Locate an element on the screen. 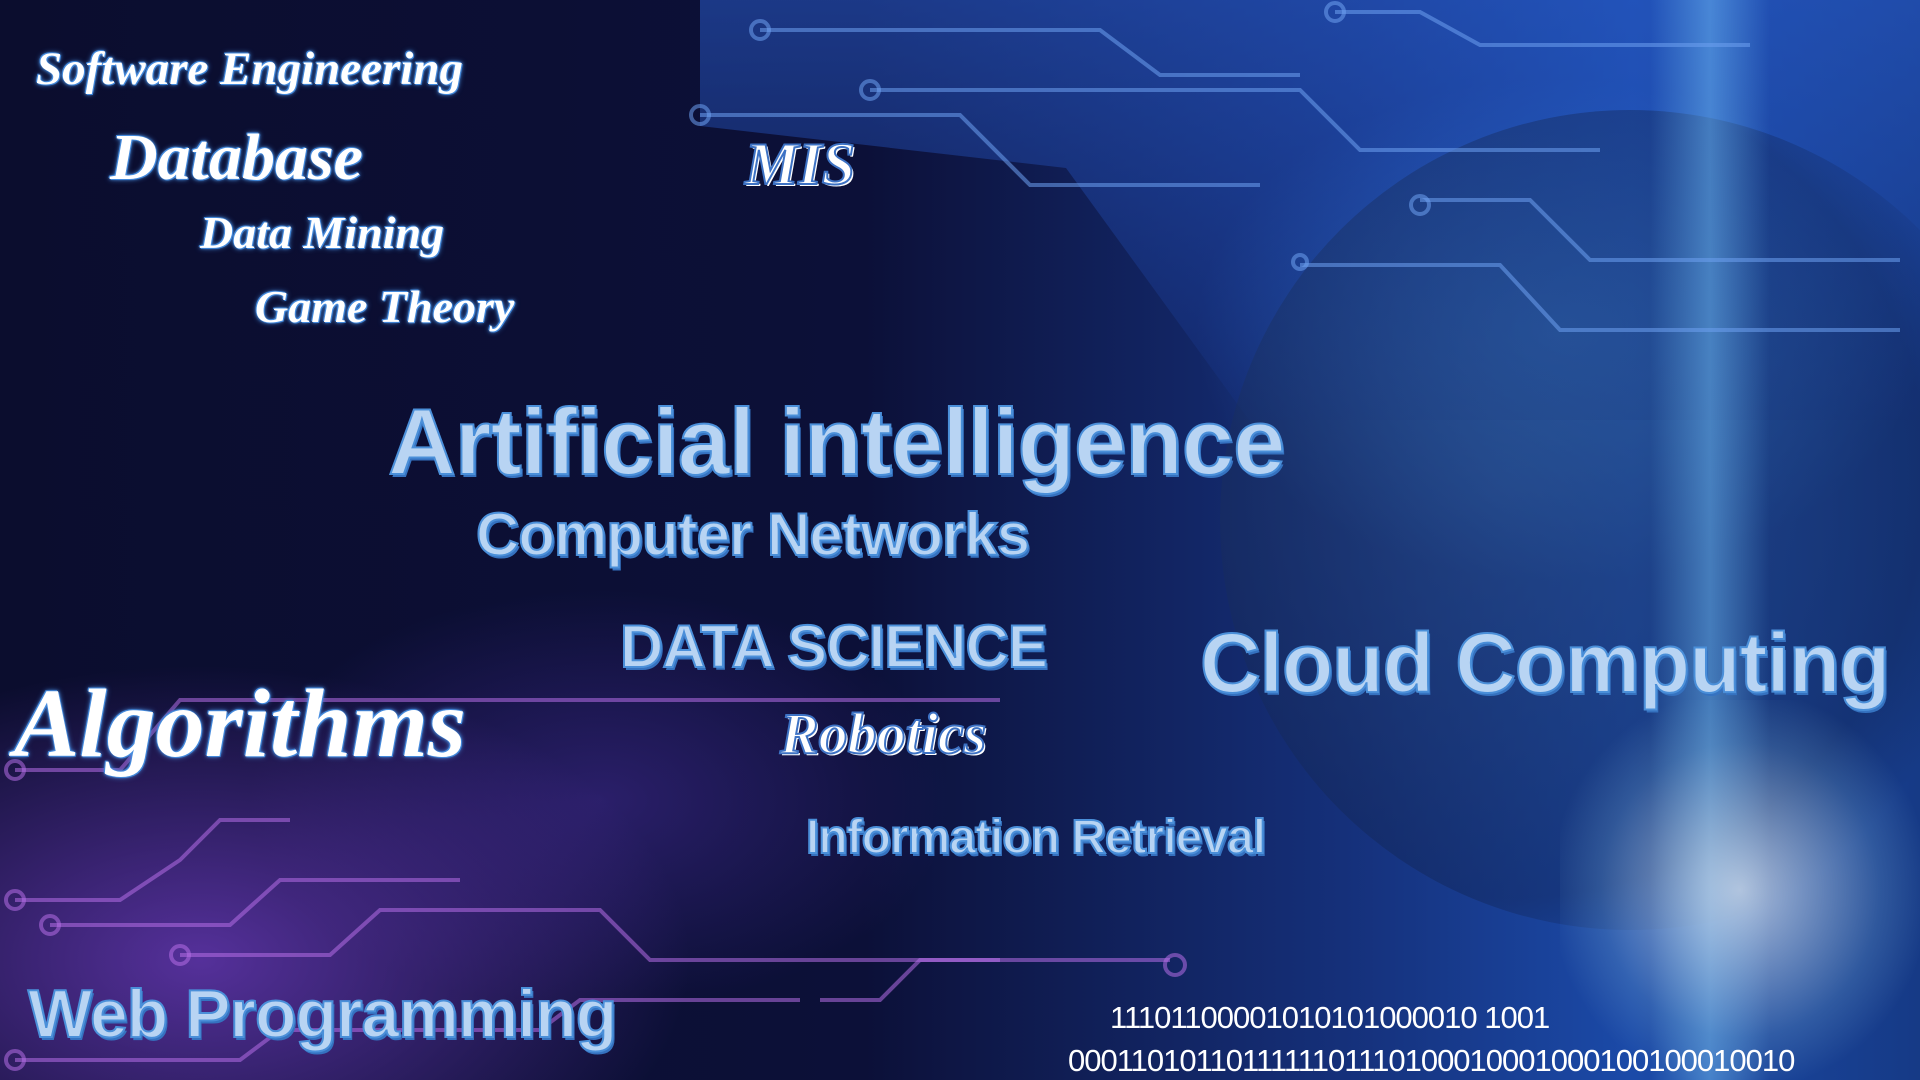  word-game-theory: Game Theory is located at coordinates (385, 306).